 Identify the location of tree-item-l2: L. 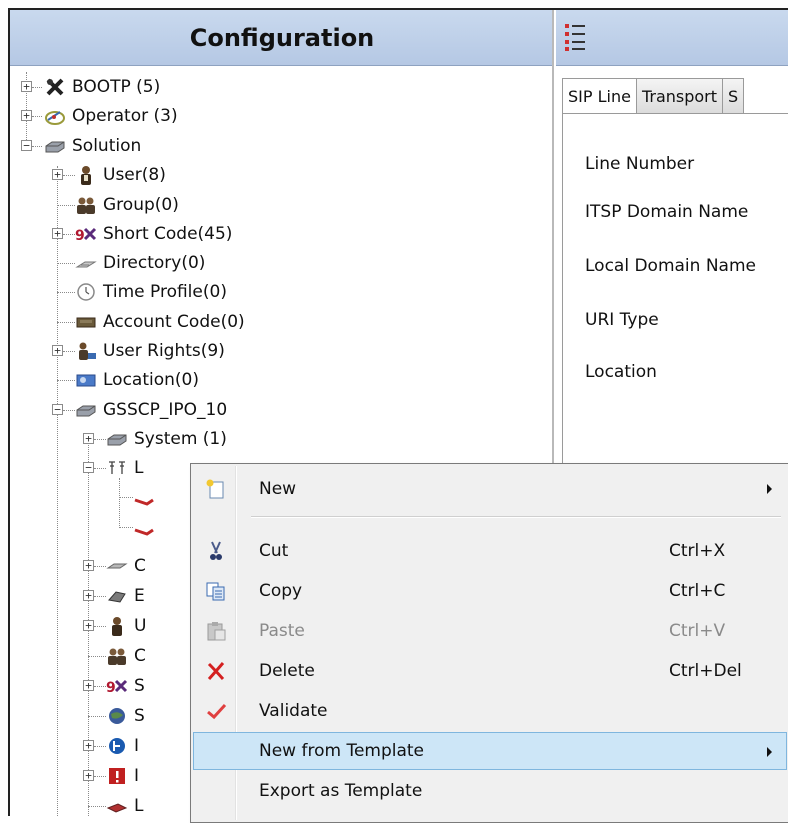
(124, 804).